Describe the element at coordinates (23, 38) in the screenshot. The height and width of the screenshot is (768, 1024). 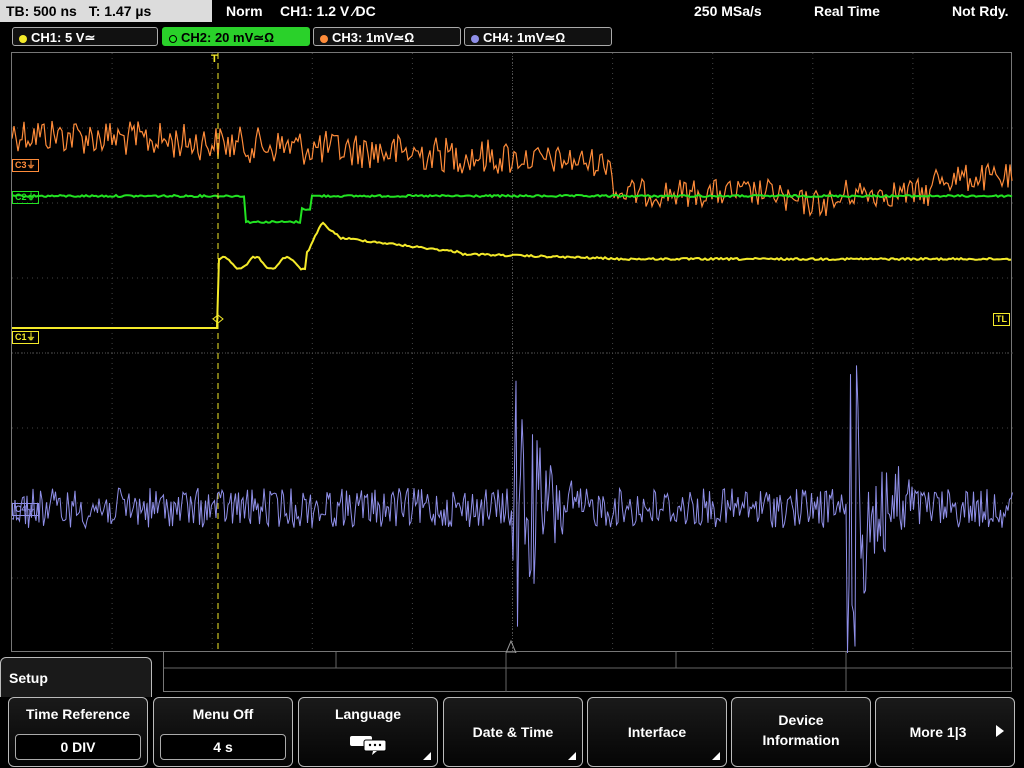
I see `channel-1-color-icon` at that location.